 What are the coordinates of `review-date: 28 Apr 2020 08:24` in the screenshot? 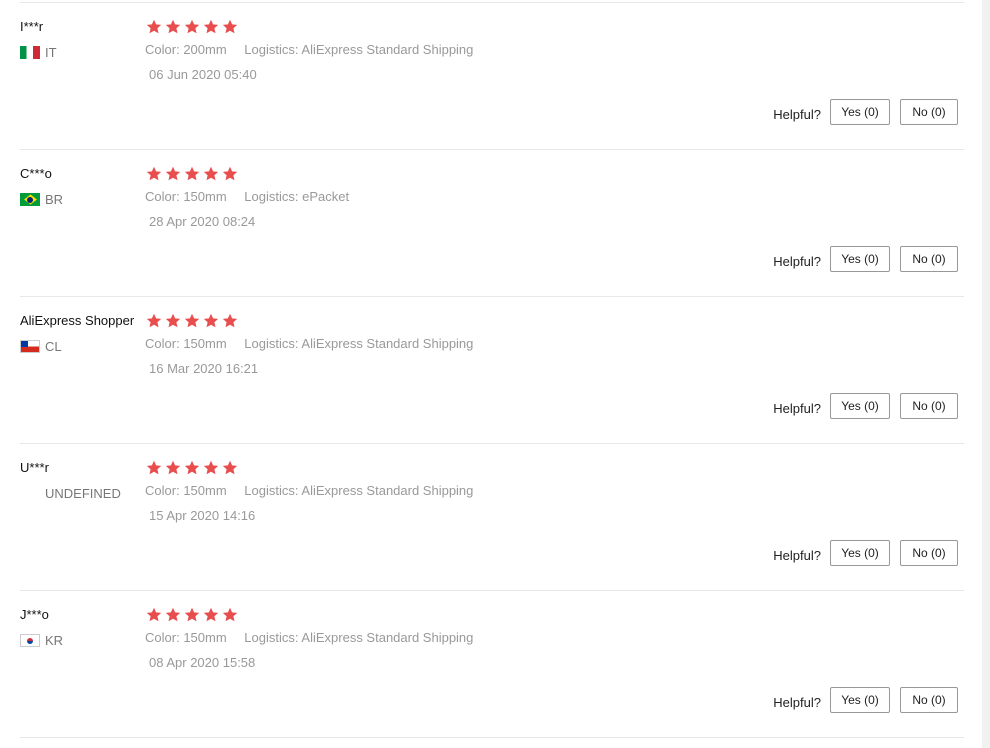 It's located at (202, 221).